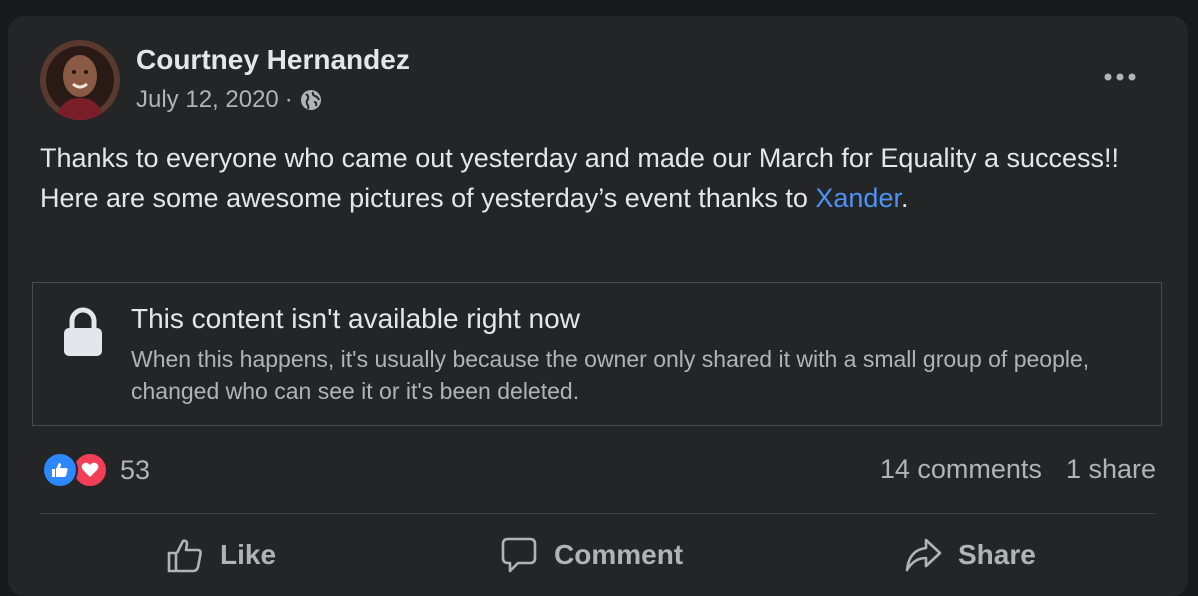 The height and width of the screenshot is (596, 1198). What do you see at coordinates (248, 554) in the screenshot?
I see `like-label: Like` at bounding box center [248, 554].